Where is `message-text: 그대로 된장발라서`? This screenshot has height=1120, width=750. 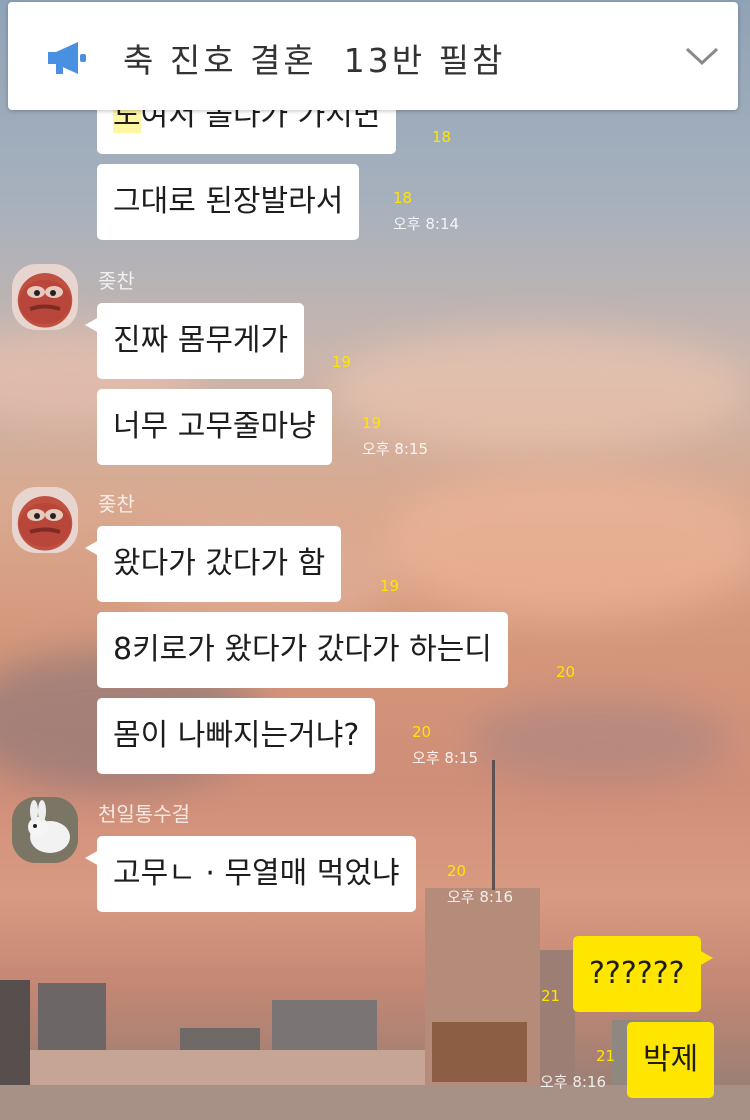 message-text: 그대로 된장발라서 is located at coordinates (228, 201).